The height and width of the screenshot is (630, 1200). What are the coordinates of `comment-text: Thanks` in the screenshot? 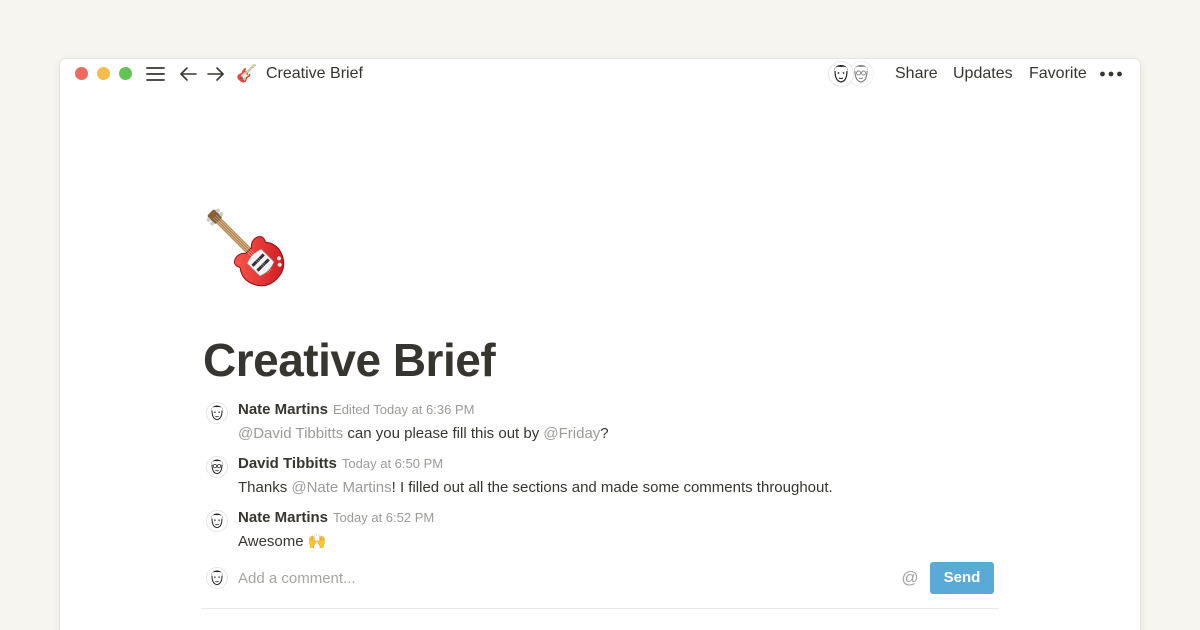 It's located at (265, 487).